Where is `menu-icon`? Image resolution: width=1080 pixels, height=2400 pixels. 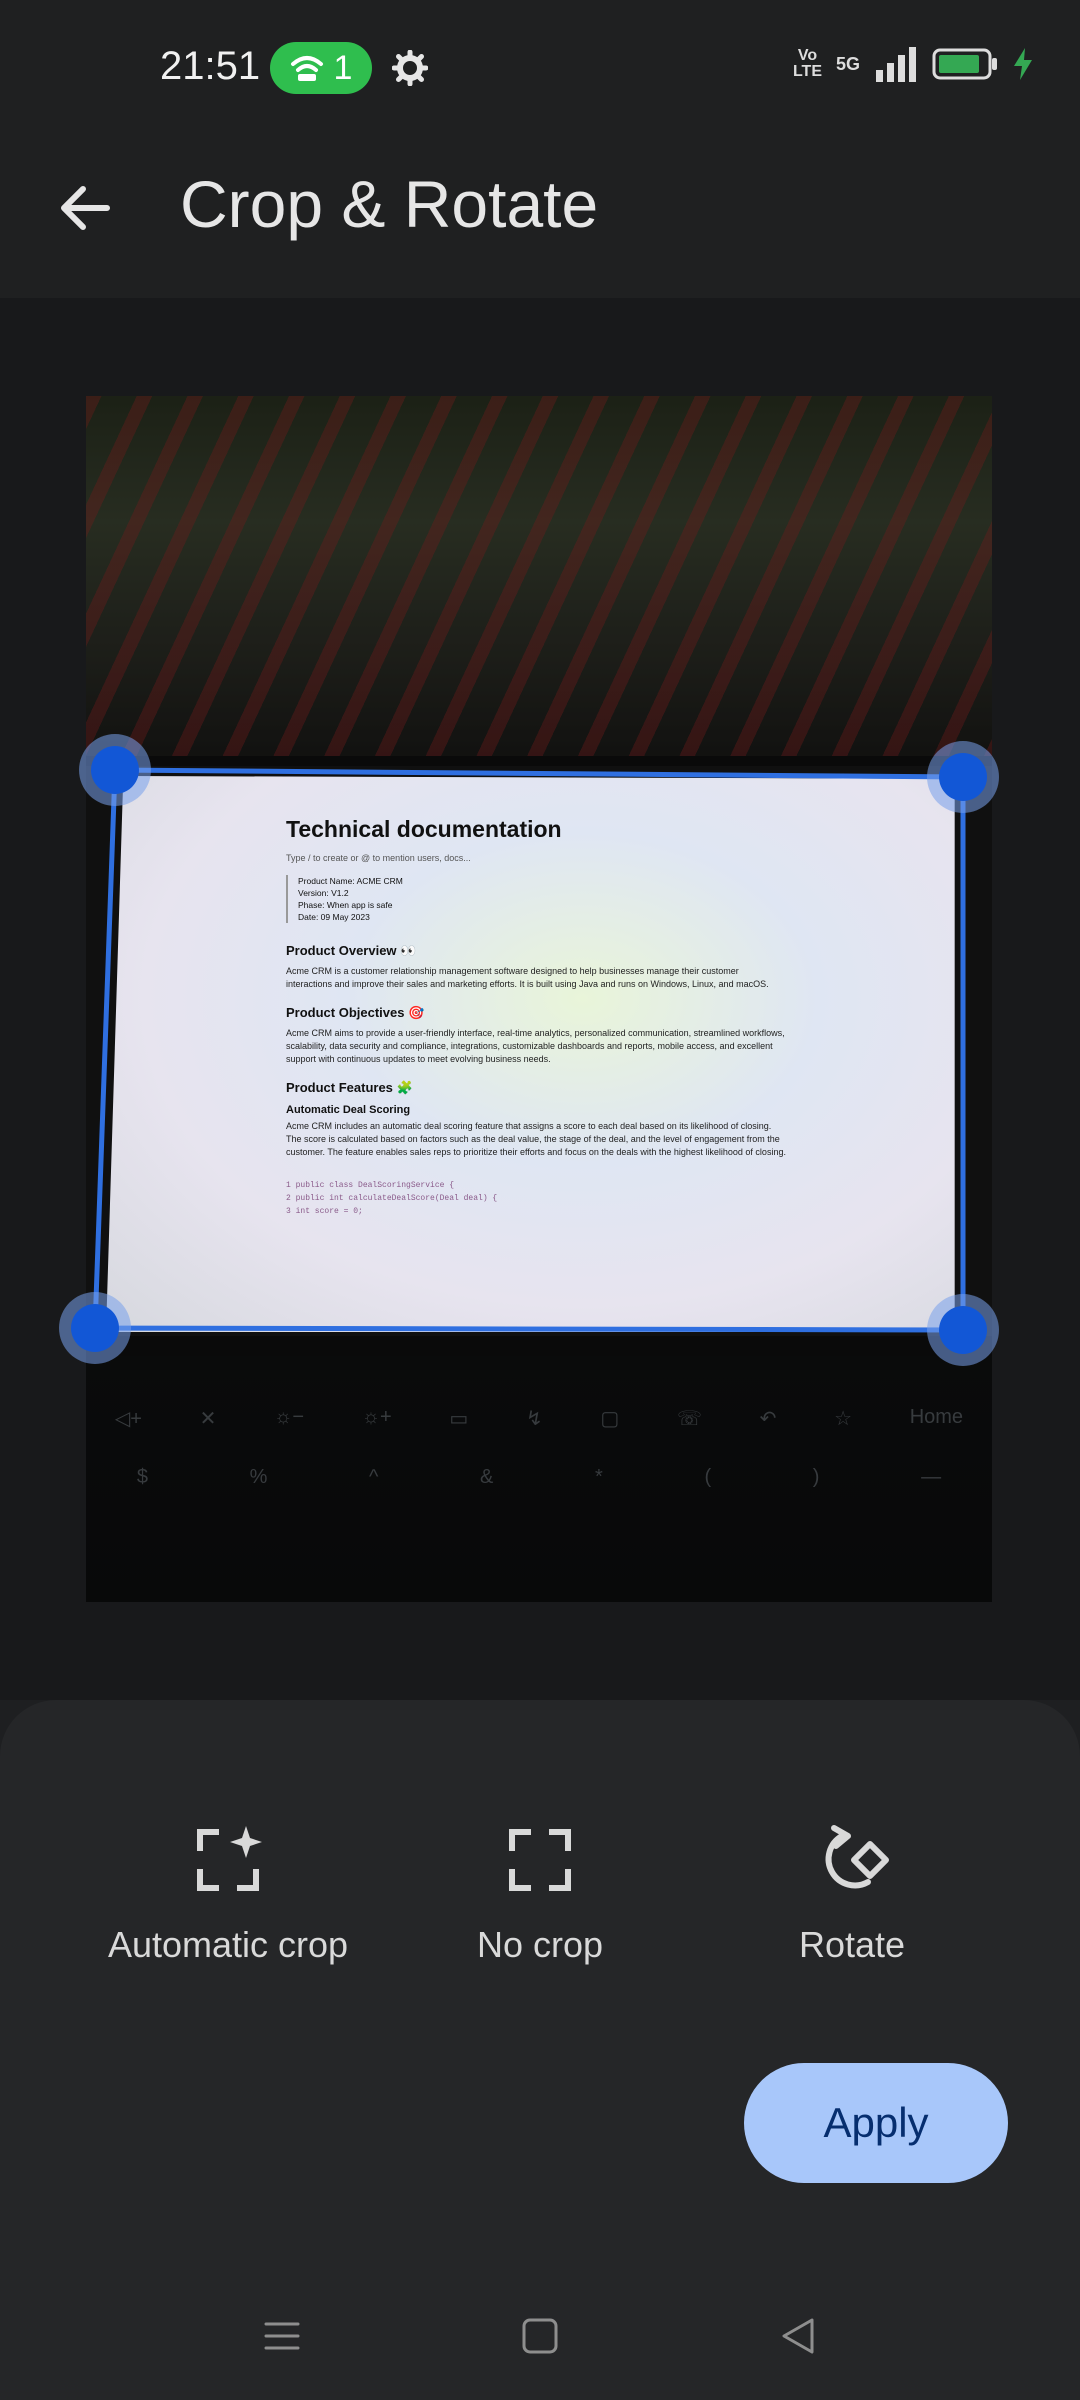
menu-icon is located at coordinates (282, 2336).